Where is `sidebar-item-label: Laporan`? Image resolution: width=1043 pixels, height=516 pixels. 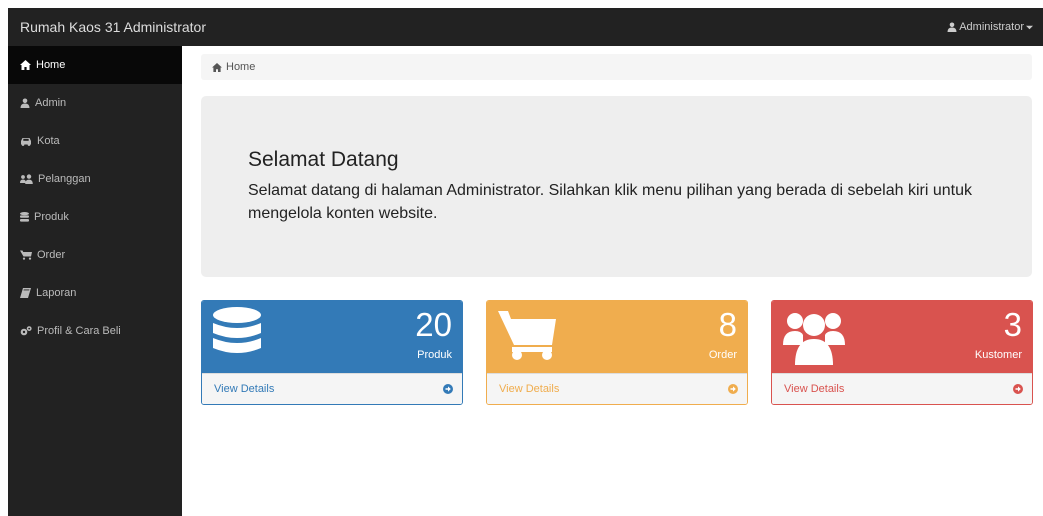 sidebar-item-label: Laporan is located at coordinates (56, 293).